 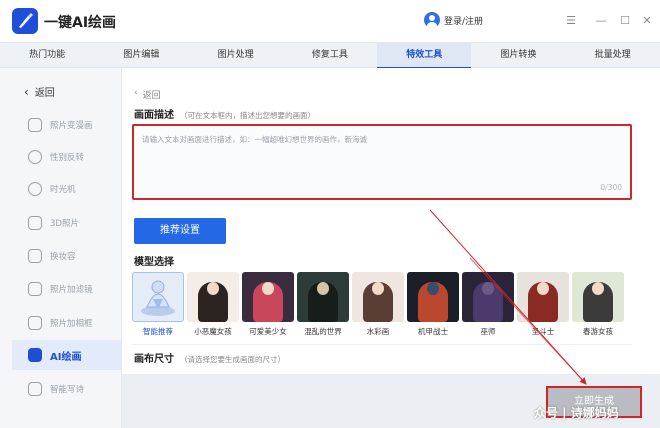 I want to click on description-hint: （可在文本框内，描述出您想要的画面）, so click(x=247, y=115).